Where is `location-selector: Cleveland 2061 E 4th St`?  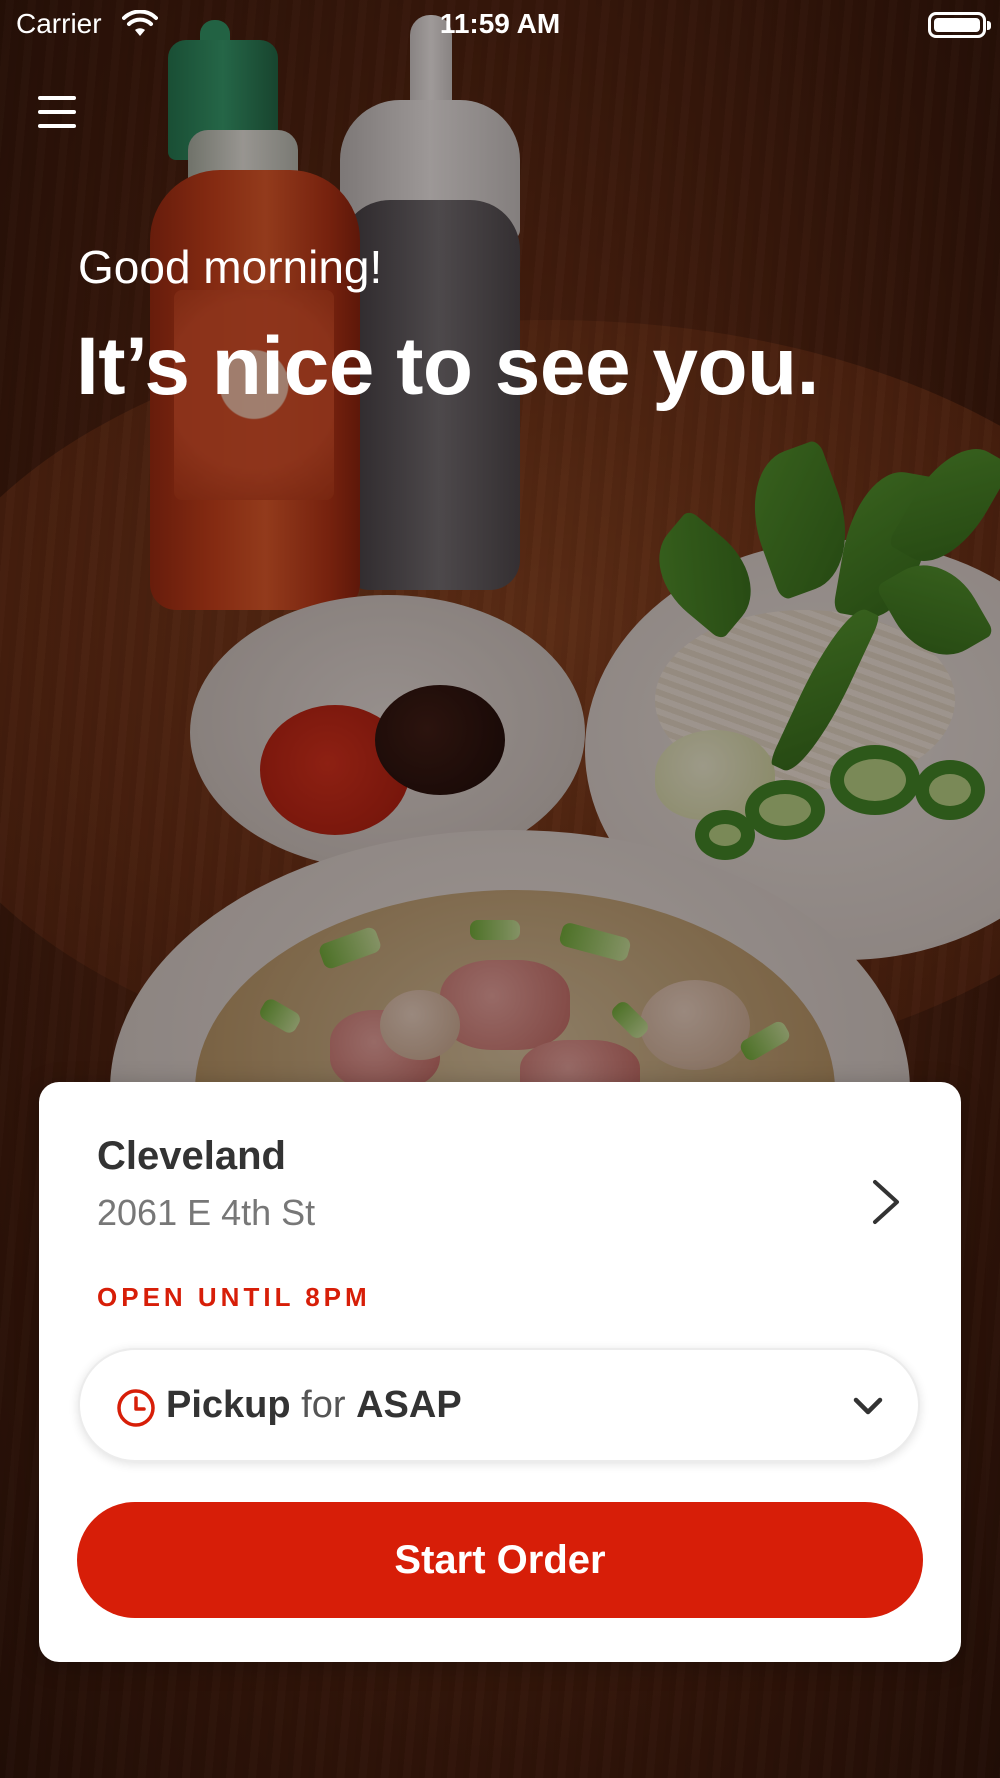
location-selector: Cleveland 2061 E 4th St is located at coordinates (500, 1199).